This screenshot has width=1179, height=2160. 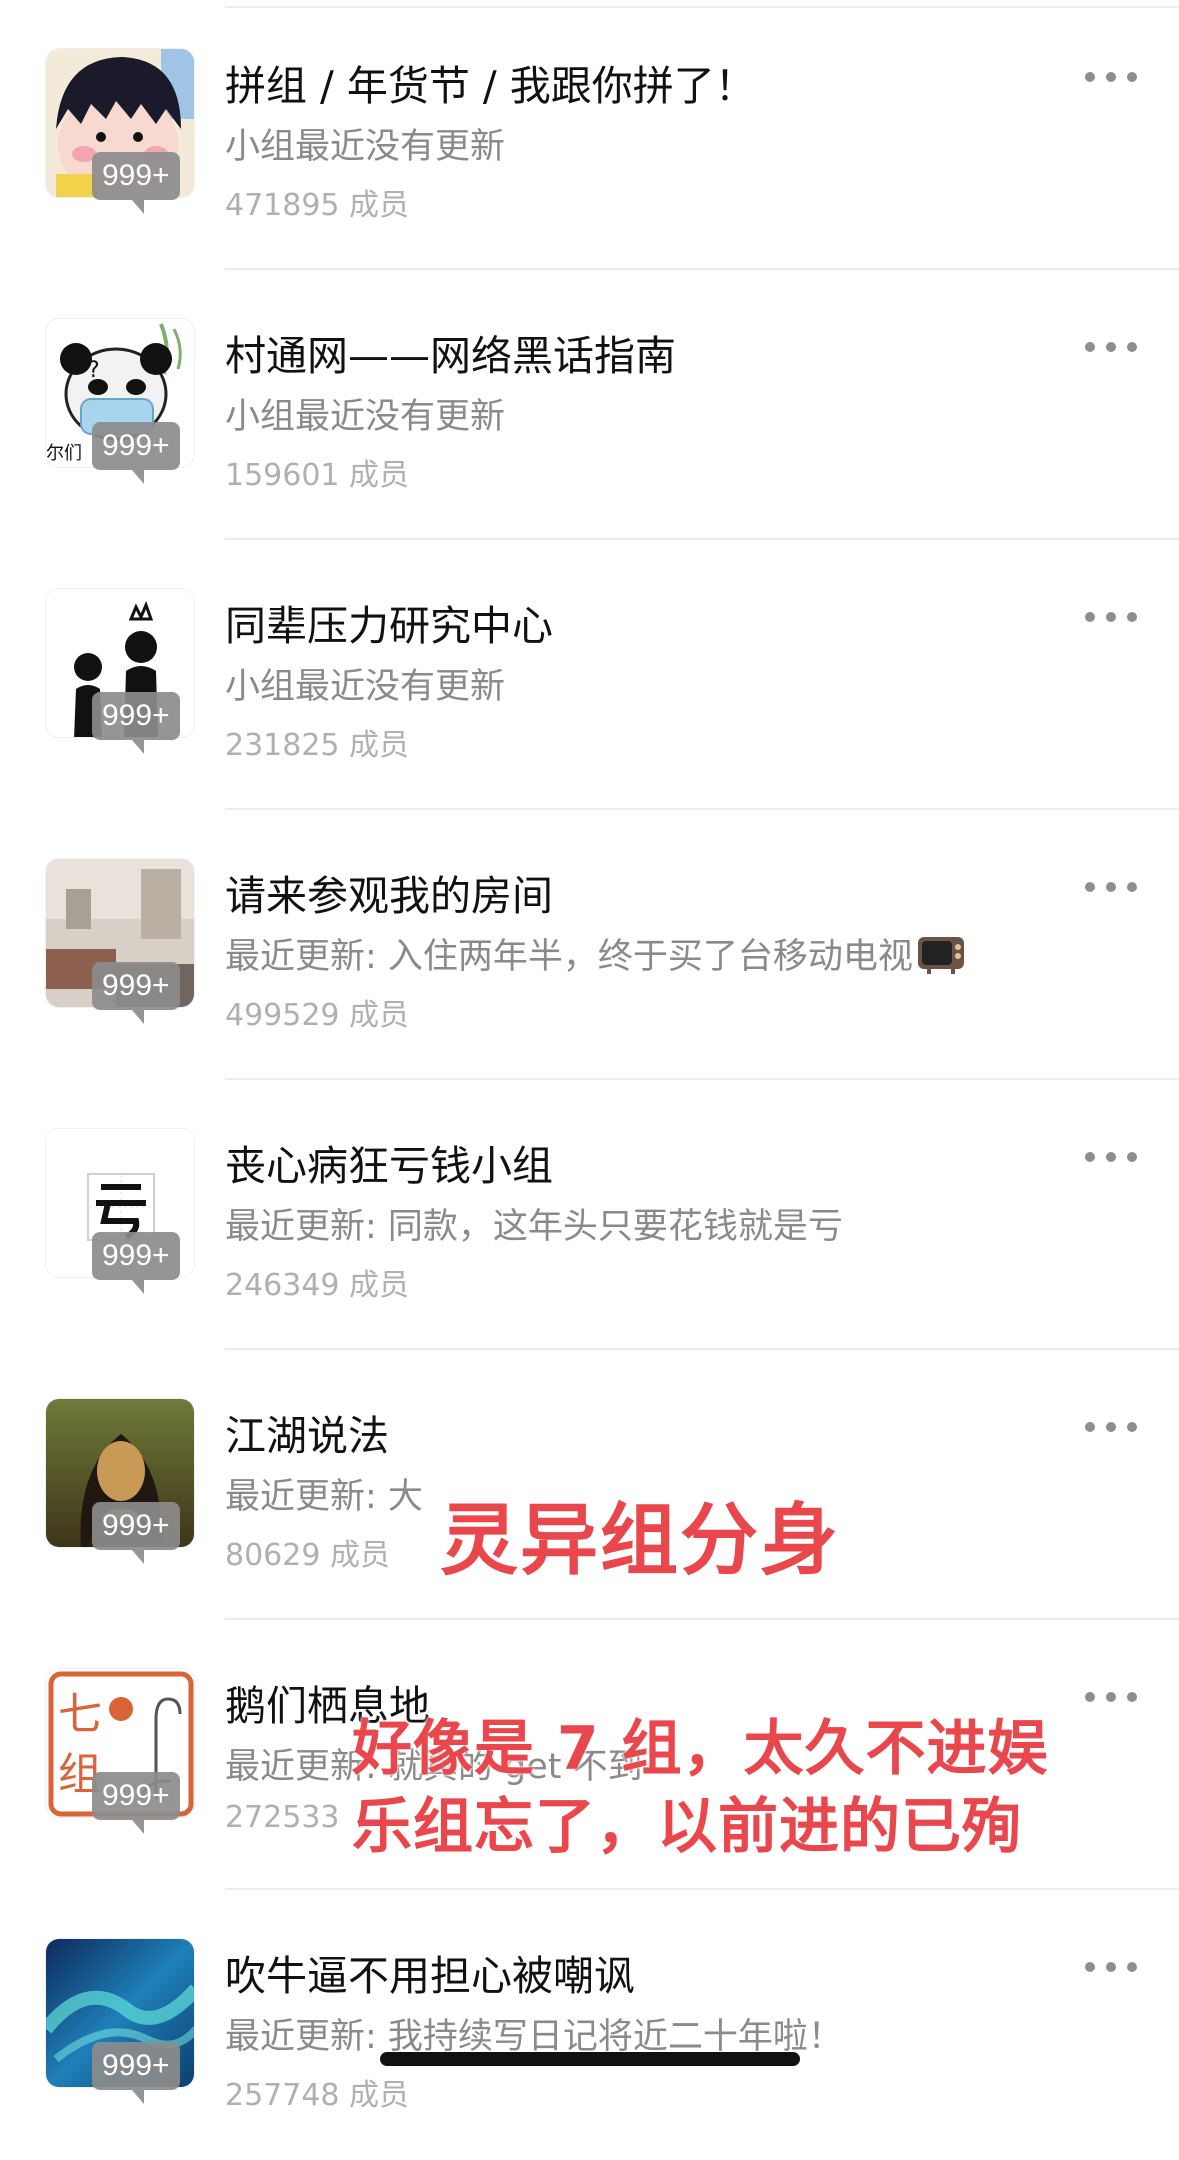 I want to click on group-update: 最近更新: 大, so click(x=324, y=1497).